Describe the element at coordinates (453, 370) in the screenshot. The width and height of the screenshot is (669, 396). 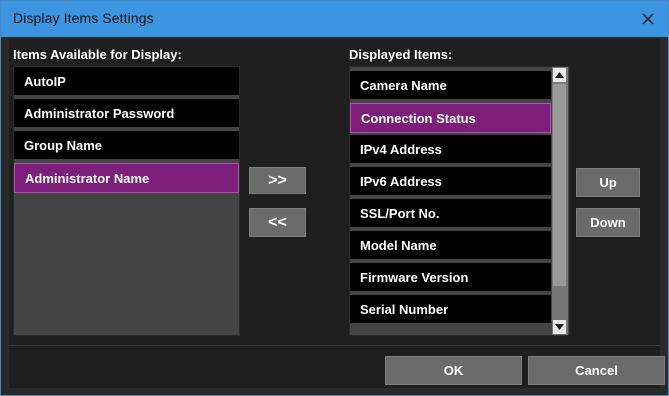
I see `ok-button: OK` at that location.